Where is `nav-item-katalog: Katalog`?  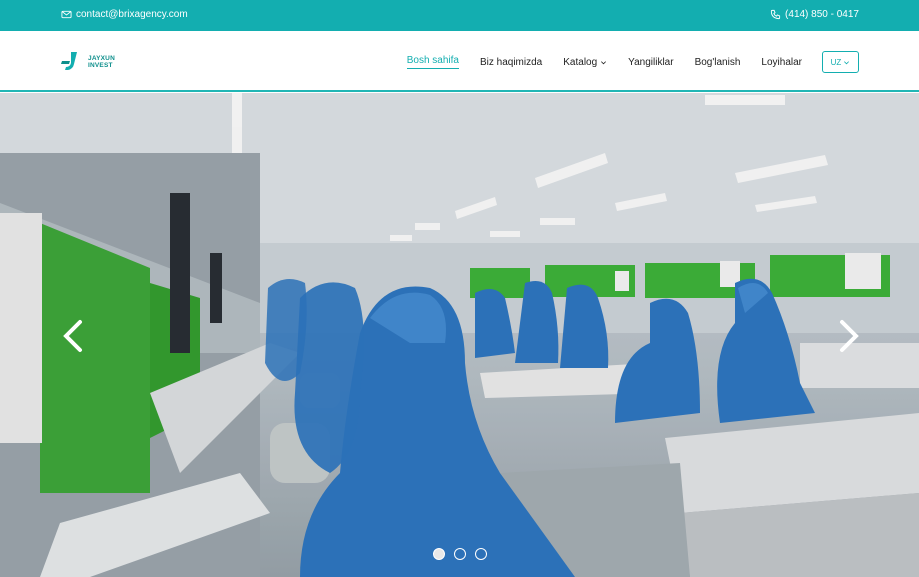 nav-item-katalog: Katalog is located at coordinates (585, 62).